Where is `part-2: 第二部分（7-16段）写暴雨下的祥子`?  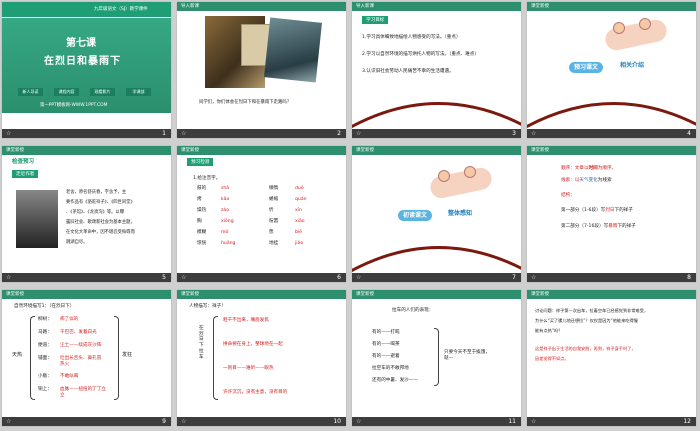
part-2: 第二部分（7-16段）写暴雨下的祥子 is located at coordinates (598, 227).